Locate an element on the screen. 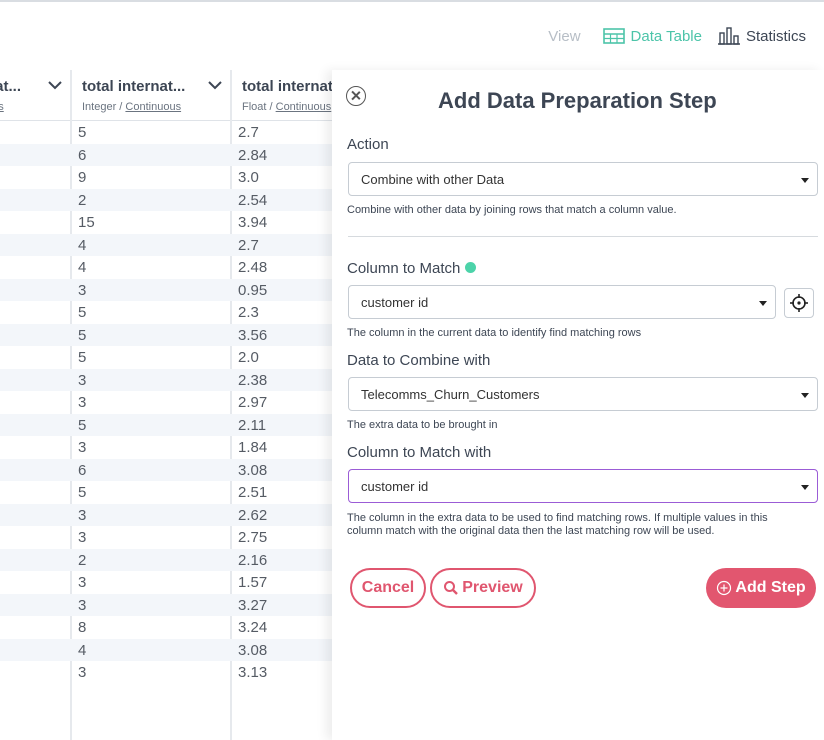 The height and width of the screenshot is (740, 824). table-row: 5 2.0 is located at coordinates (166, 357).